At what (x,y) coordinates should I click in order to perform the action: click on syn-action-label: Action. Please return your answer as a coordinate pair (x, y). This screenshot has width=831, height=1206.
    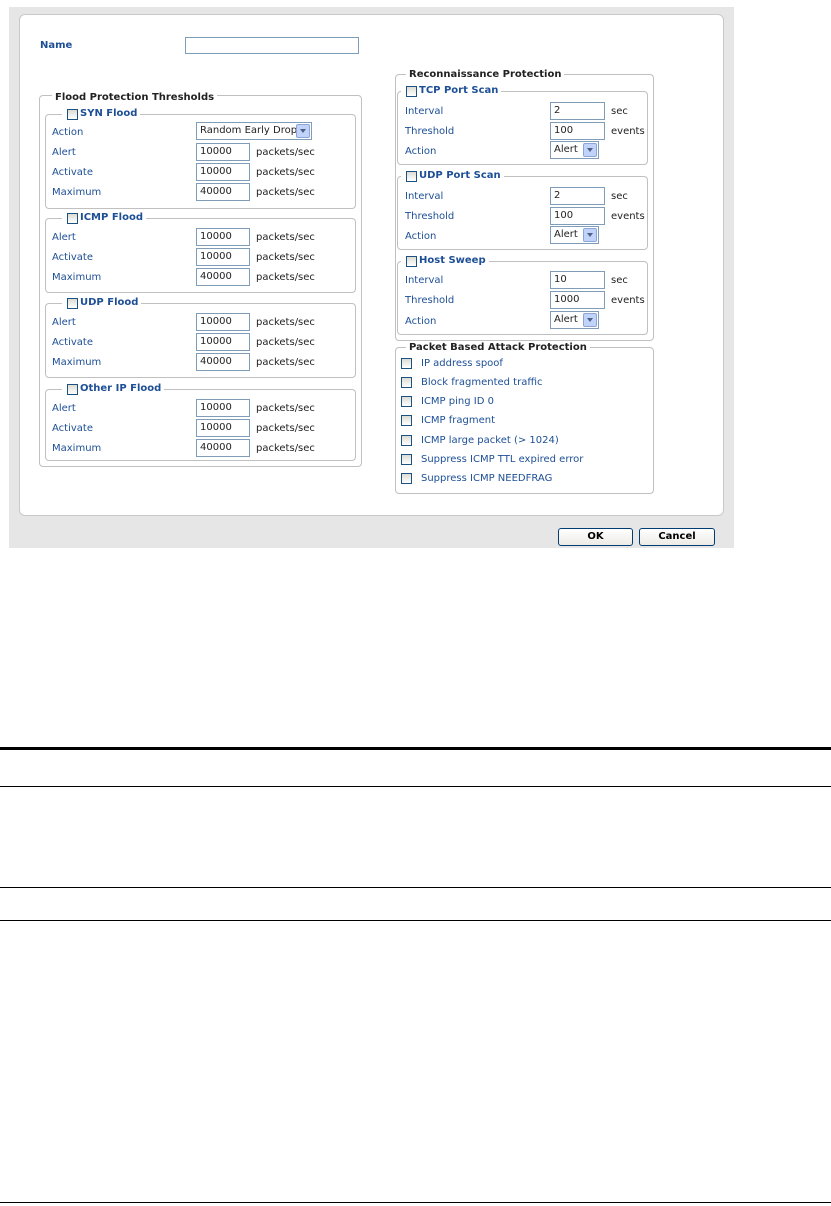
    Looking at the image, I should click on (68, 132).